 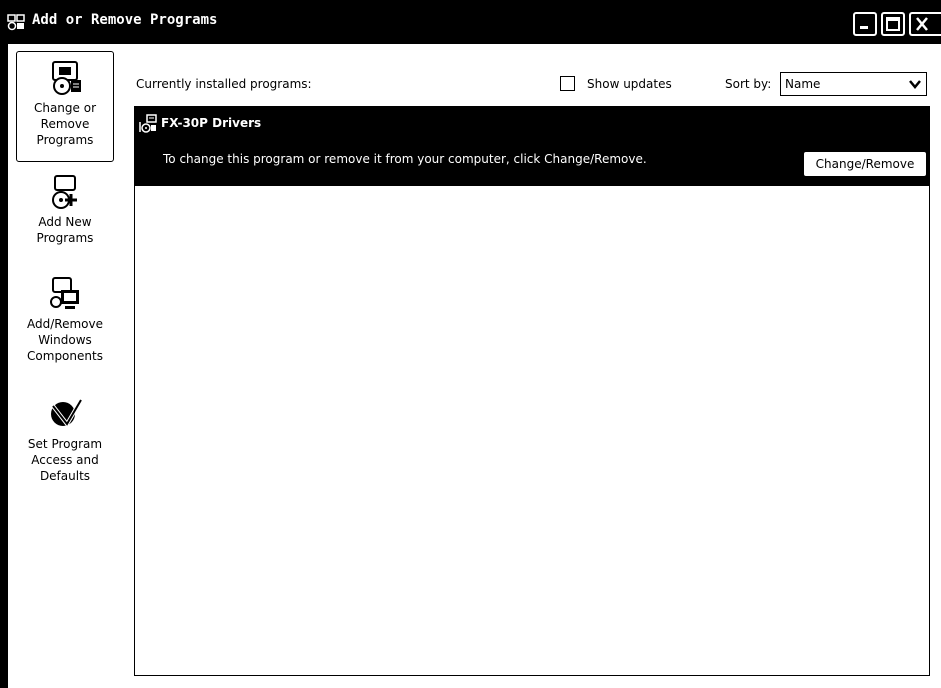 I want to click on sidebar-item-program-access: Set Program Access and Defaults, so click(x=65, y=446).